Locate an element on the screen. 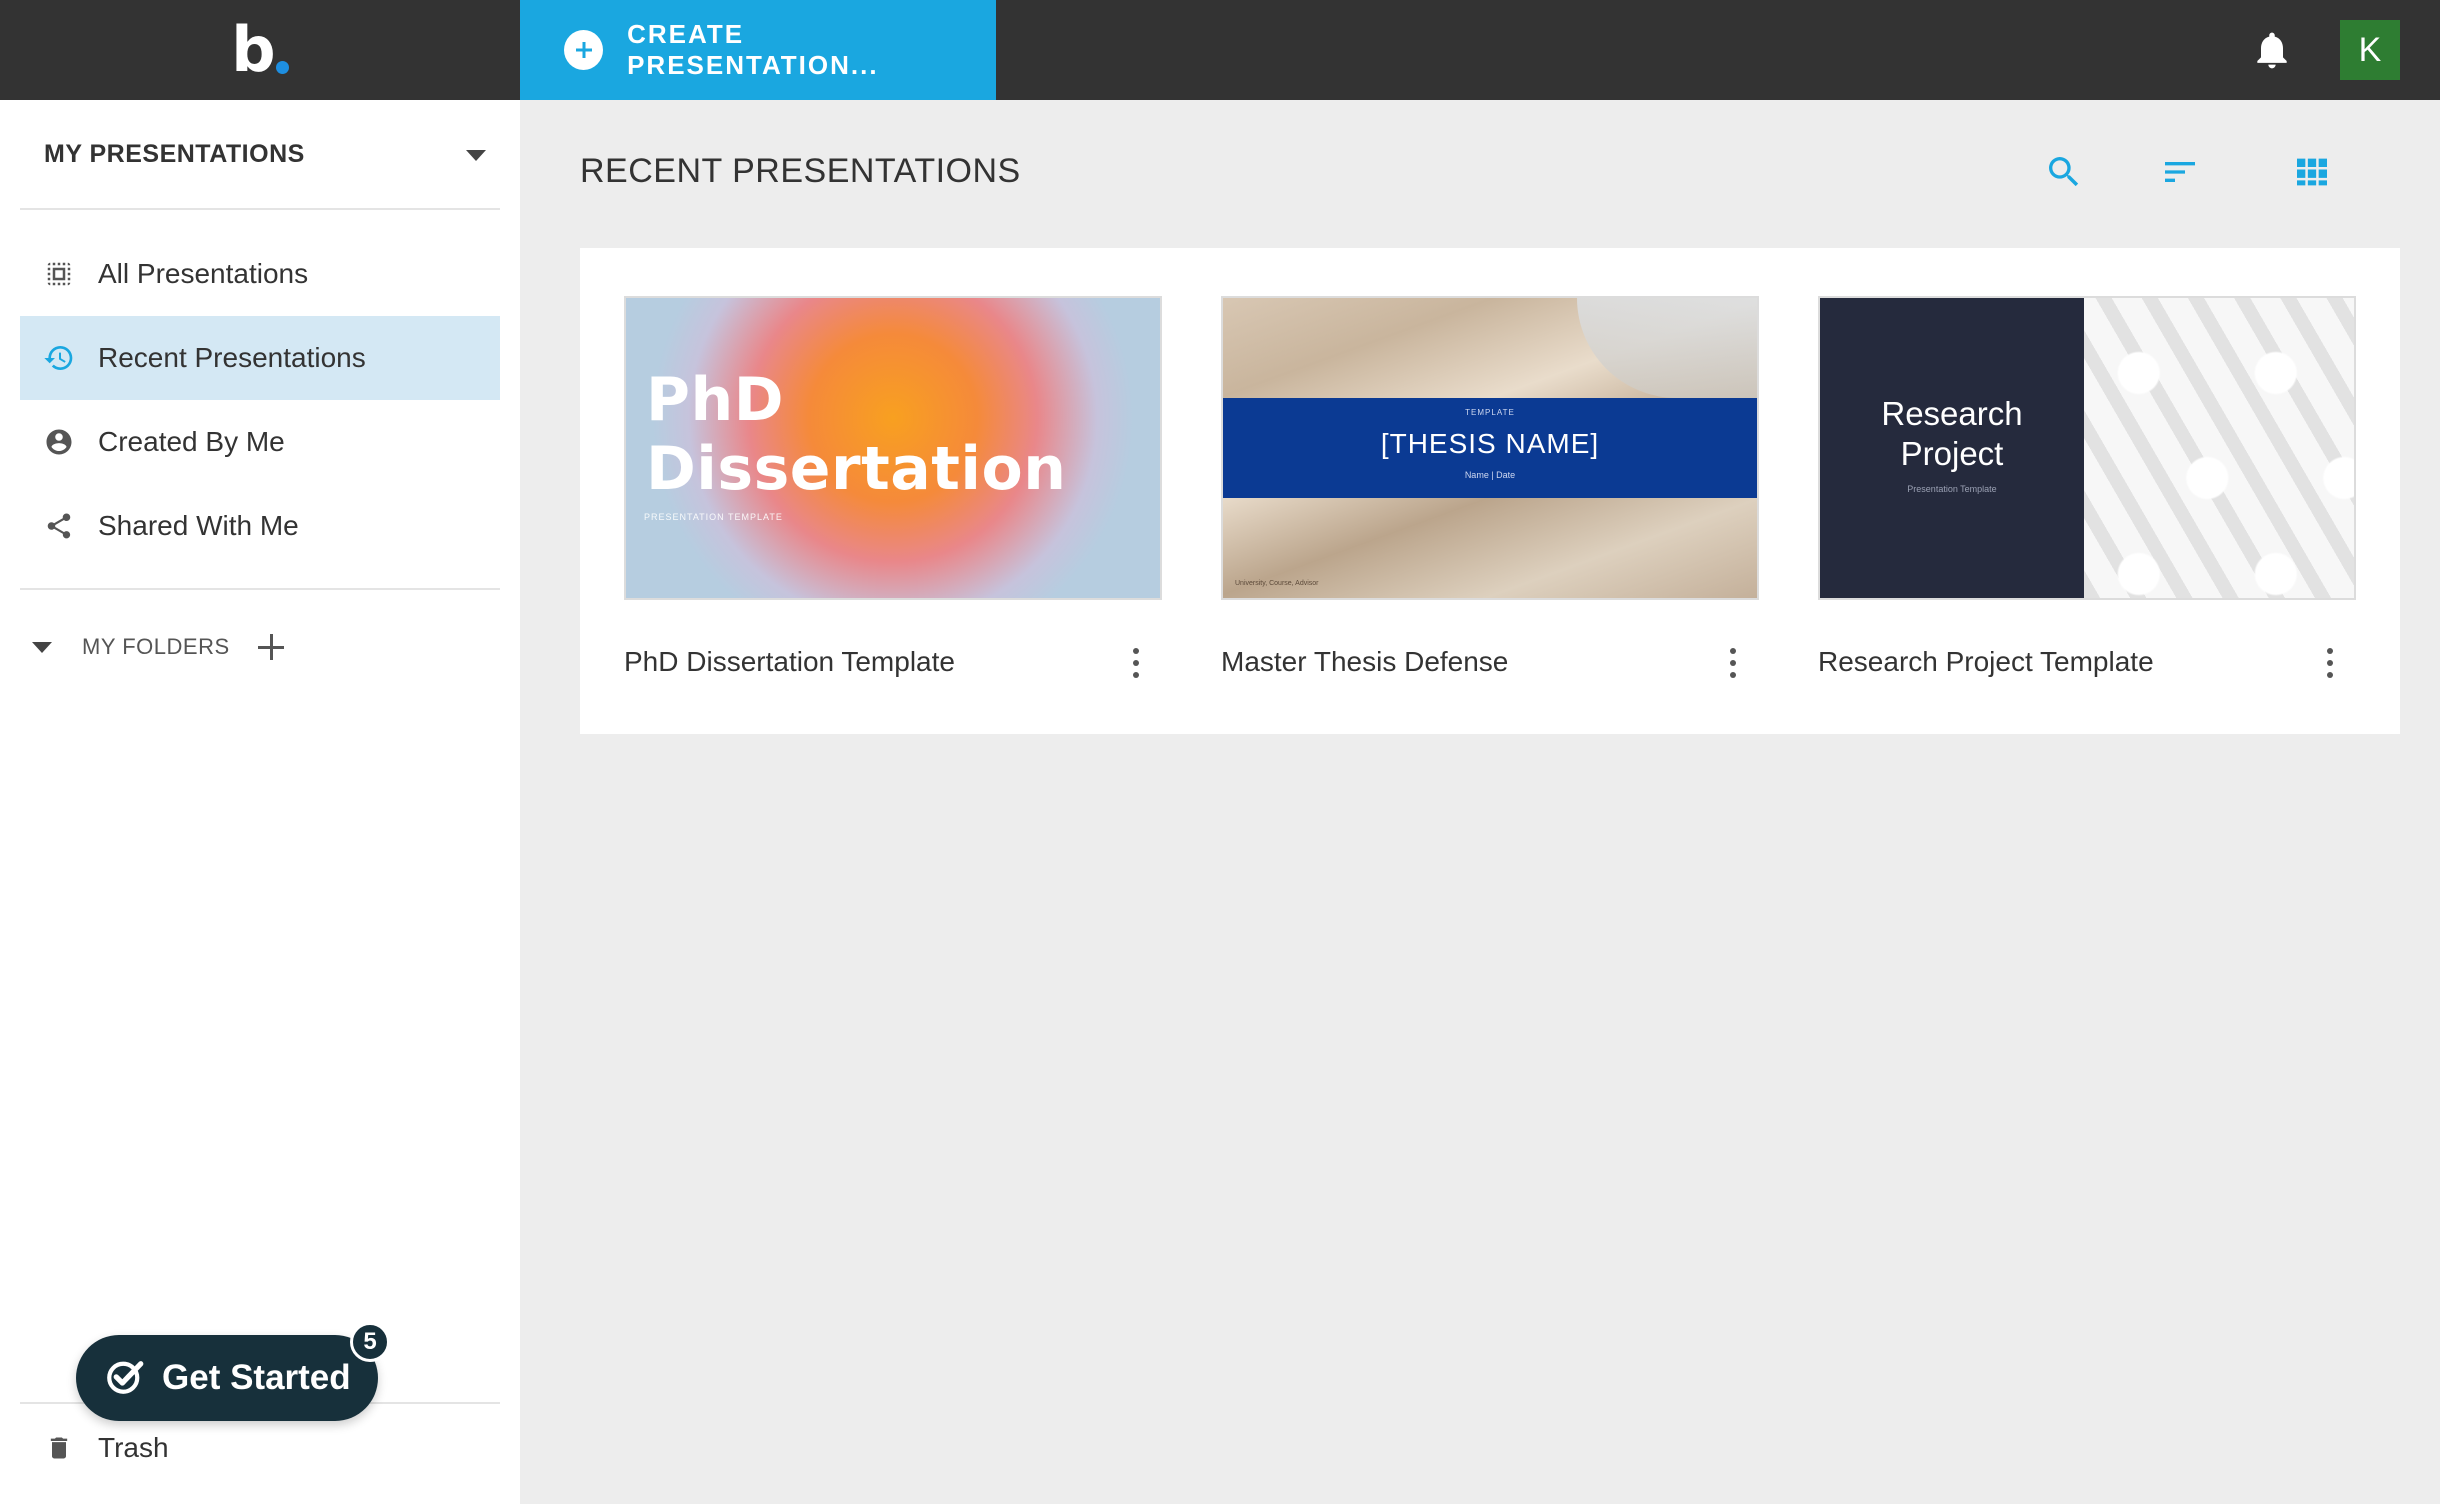 The height and width of the screenshot is (1504, 2440). thumbnail-title: PhD Dissertation is located at coordinates (856, 435).